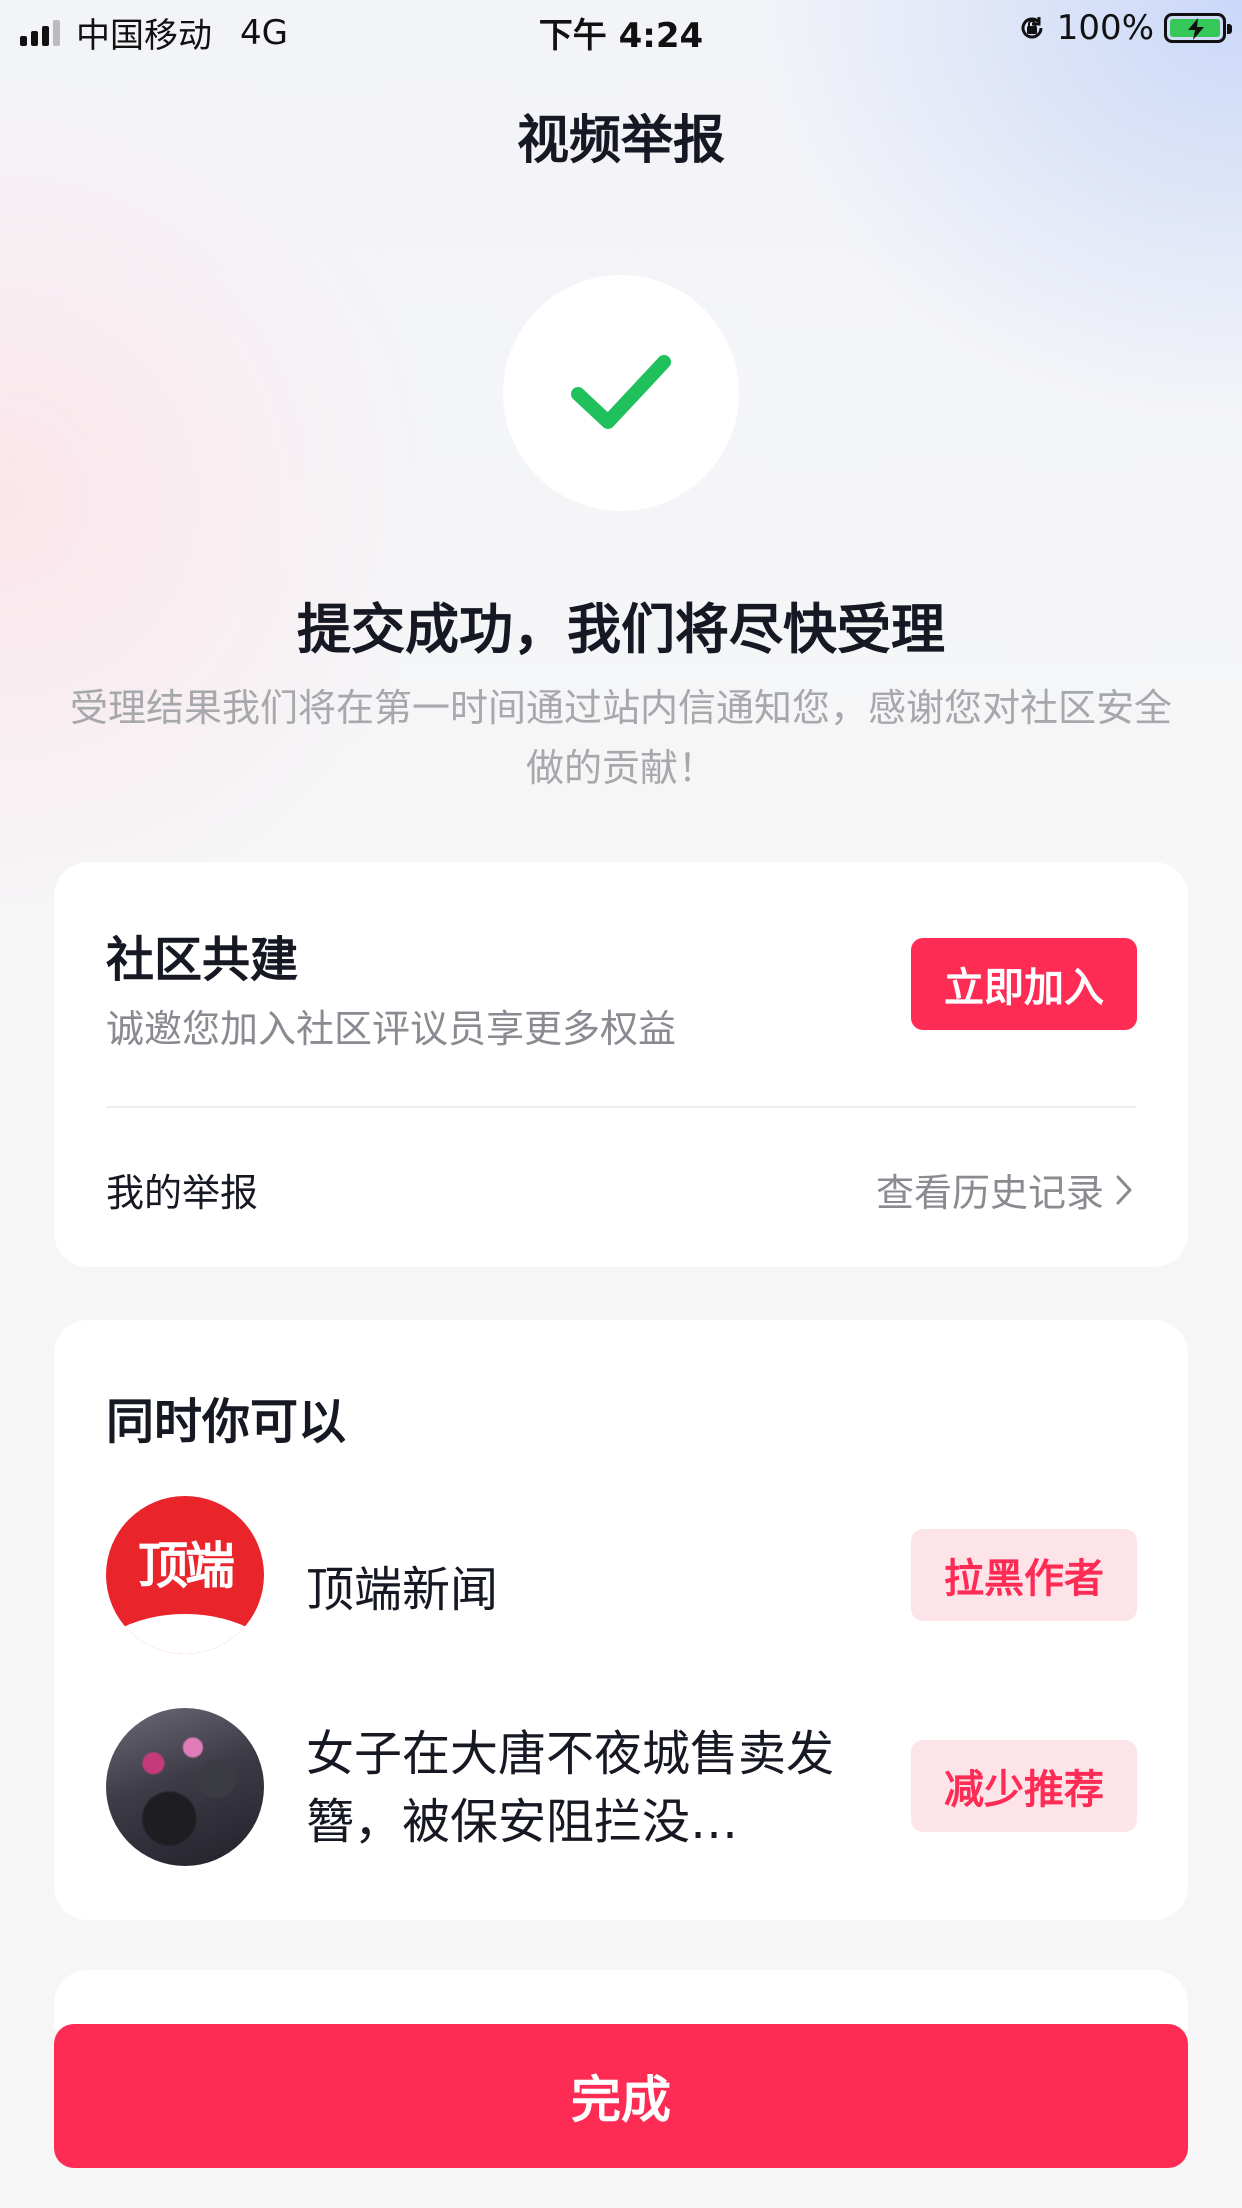 The width and height of the screenshot is (1242, 2208). I want to click on next-card-edge, so click(621, 2000).